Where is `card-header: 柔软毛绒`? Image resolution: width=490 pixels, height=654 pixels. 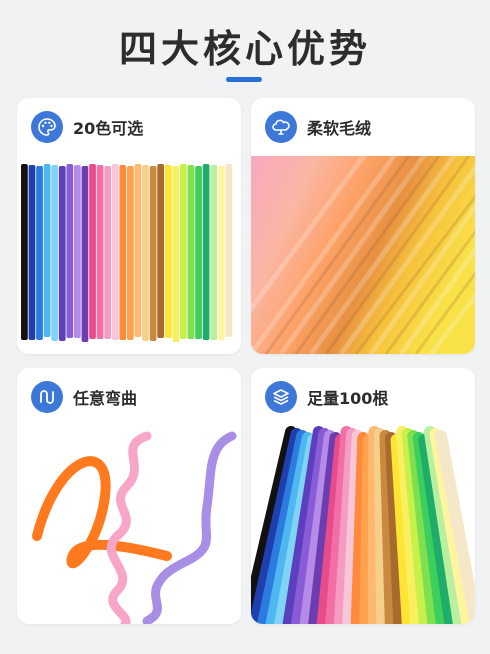 card-header: 柔软毛绒 is located at coordinates (318, 127).